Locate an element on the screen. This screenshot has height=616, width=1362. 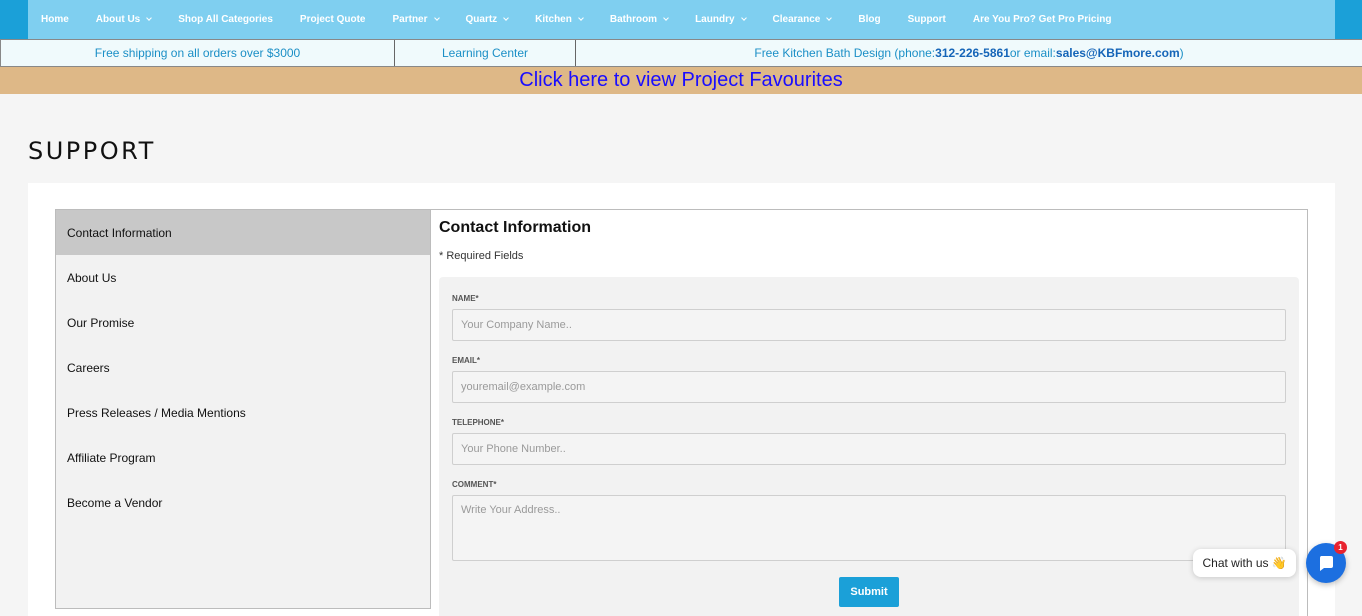
nav-item-kitchen: Kitchen is located at coordinates (559, 19).